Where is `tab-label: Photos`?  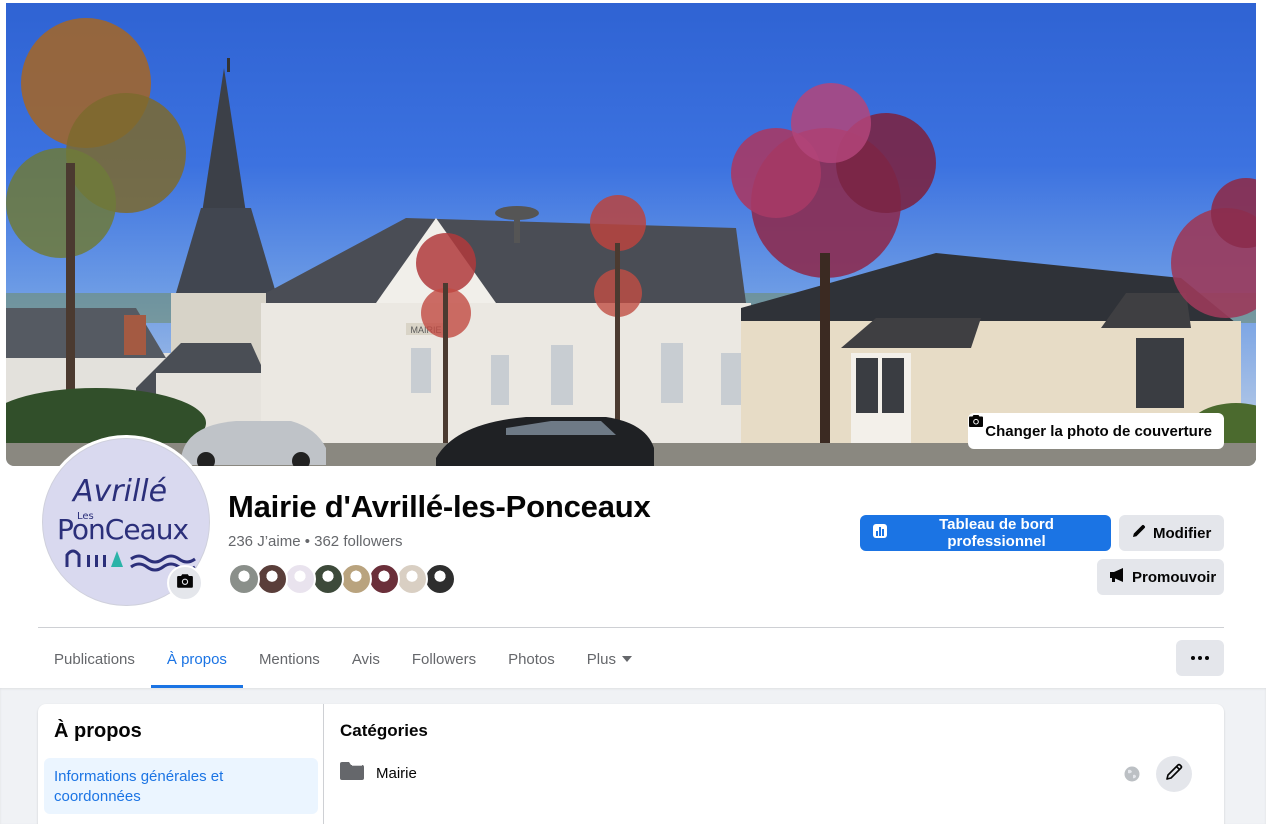
tab-label: Photos is located at coordinates (531, 659).